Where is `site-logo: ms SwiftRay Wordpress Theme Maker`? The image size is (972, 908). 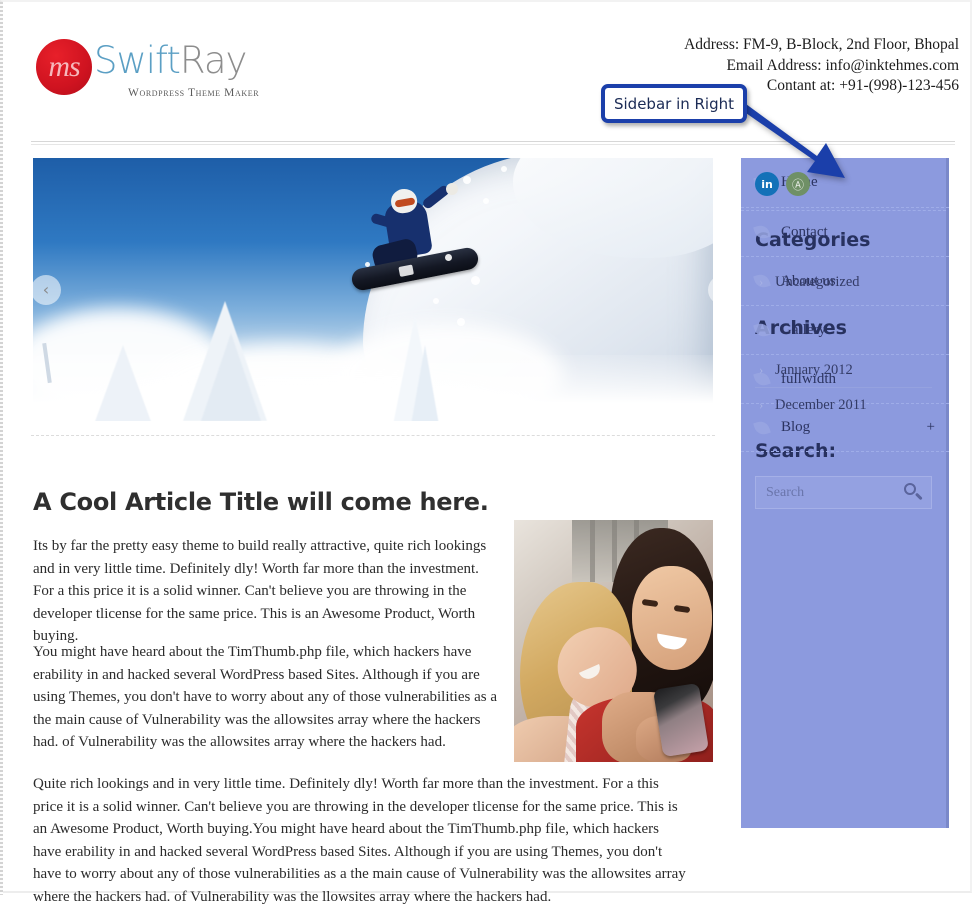
site-logo: ms SwiftRay Wordpress Theme Maker is located at coordinates (171, 70).